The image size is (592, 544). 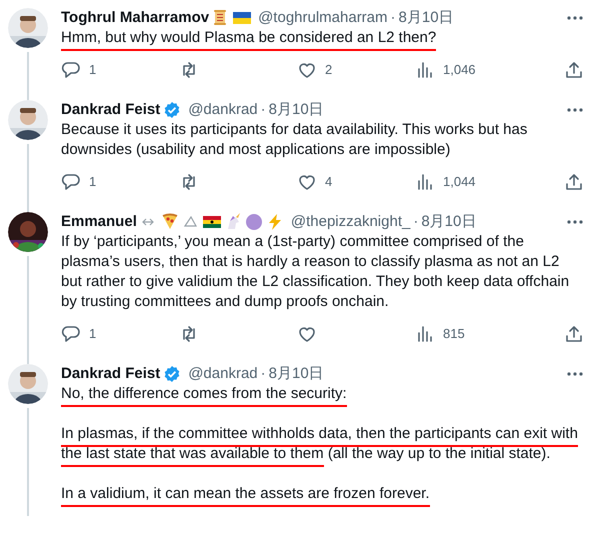 I want to click on author-handle: @thepizzaknight_, so click(x=350, y=222).